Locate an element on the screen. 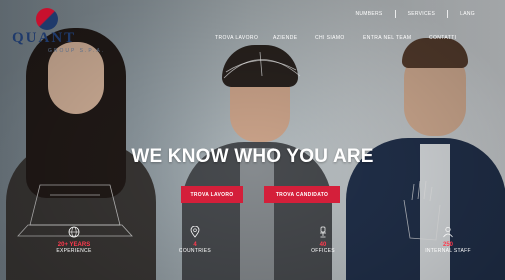 The width and height of the screenshot is (505, 280). stat-countries-label: COUNTRIES is located at coordinates (195, 251).